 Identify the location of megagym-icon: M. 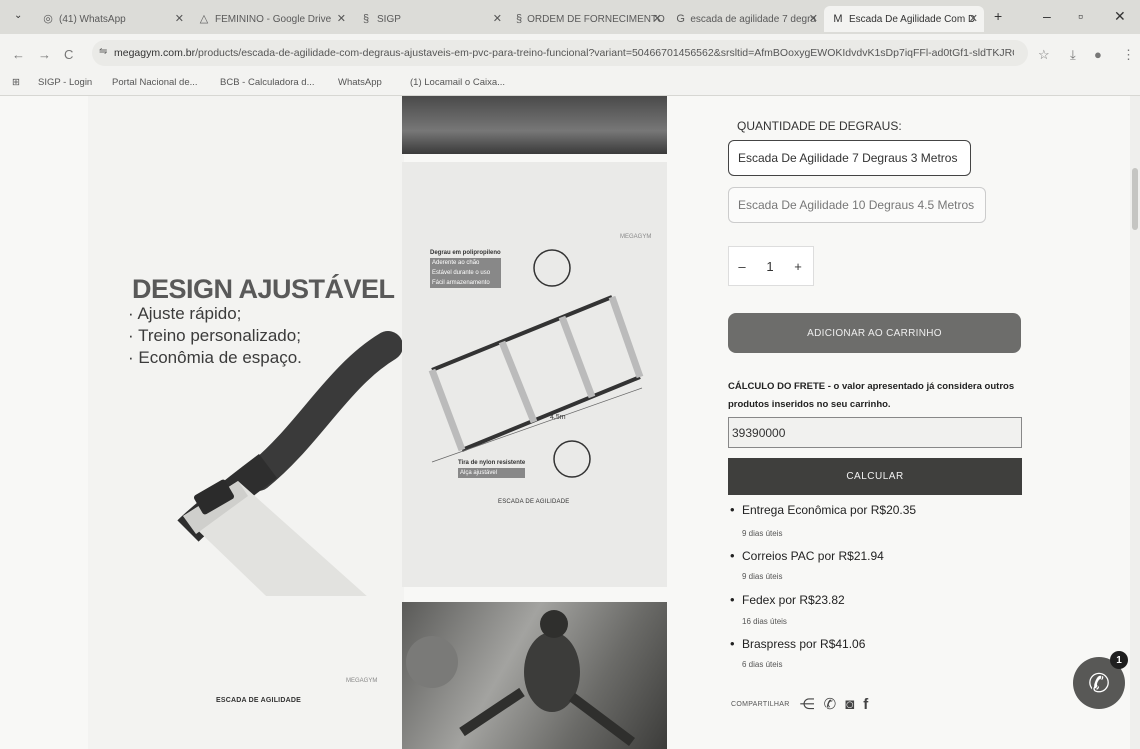
(838, 19).